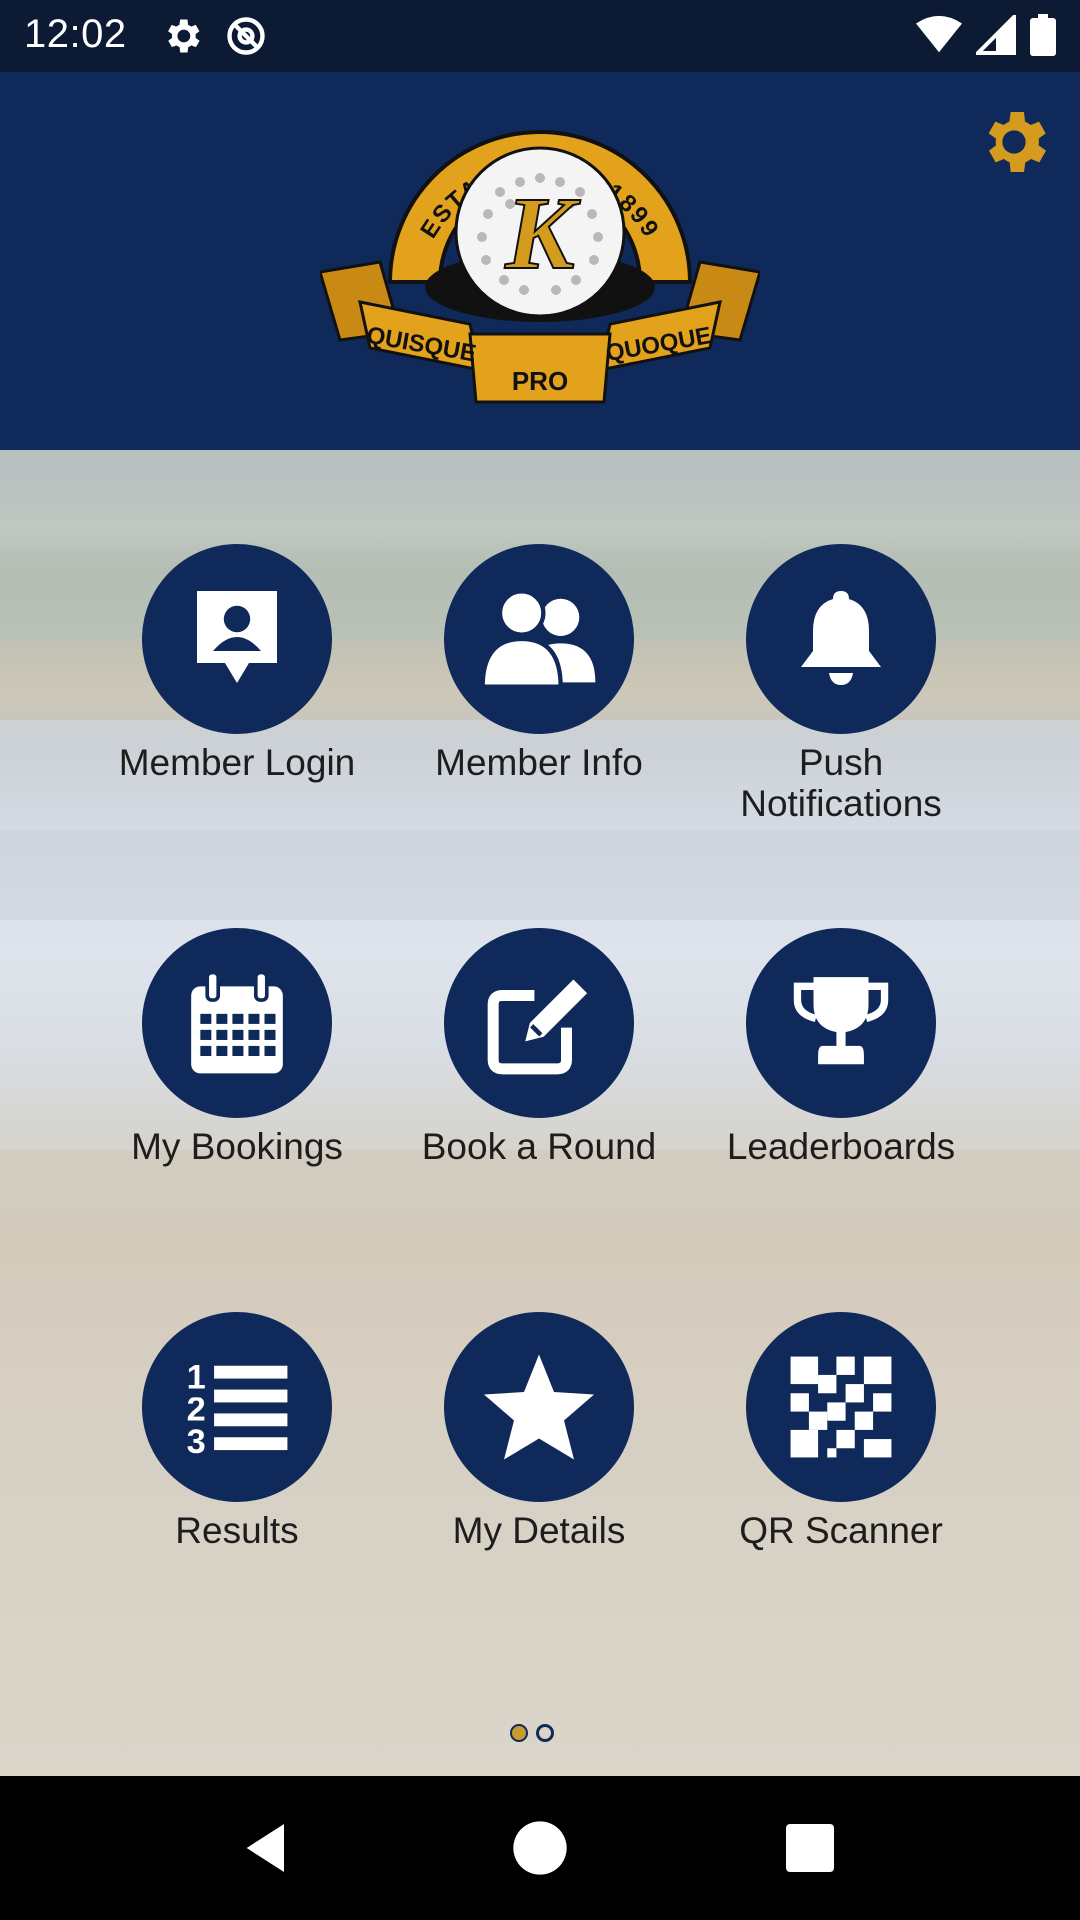 The width and height of the screenshot is (1080, 1920). Describe the element at coordinates (539, 1146) in the screenshot. I see `tile-label: Book a Round` at that location.